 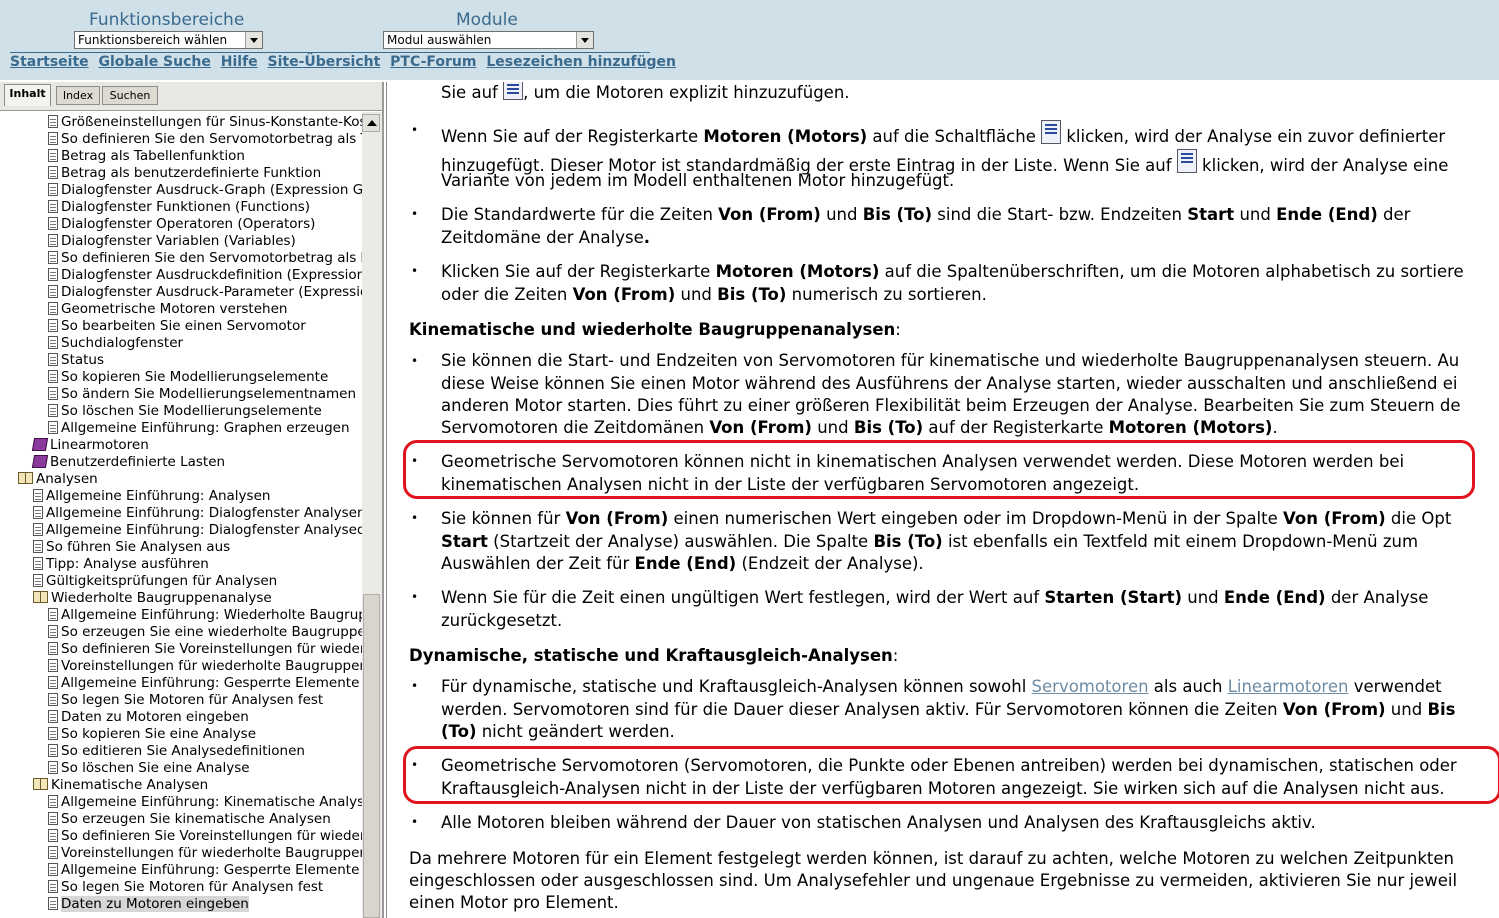 What do you see at coordinates (189, 819) in the screenshot?
I see `tree-item: So erzeugen Sie kinematische Analysen` at bounding box center [189, 819].